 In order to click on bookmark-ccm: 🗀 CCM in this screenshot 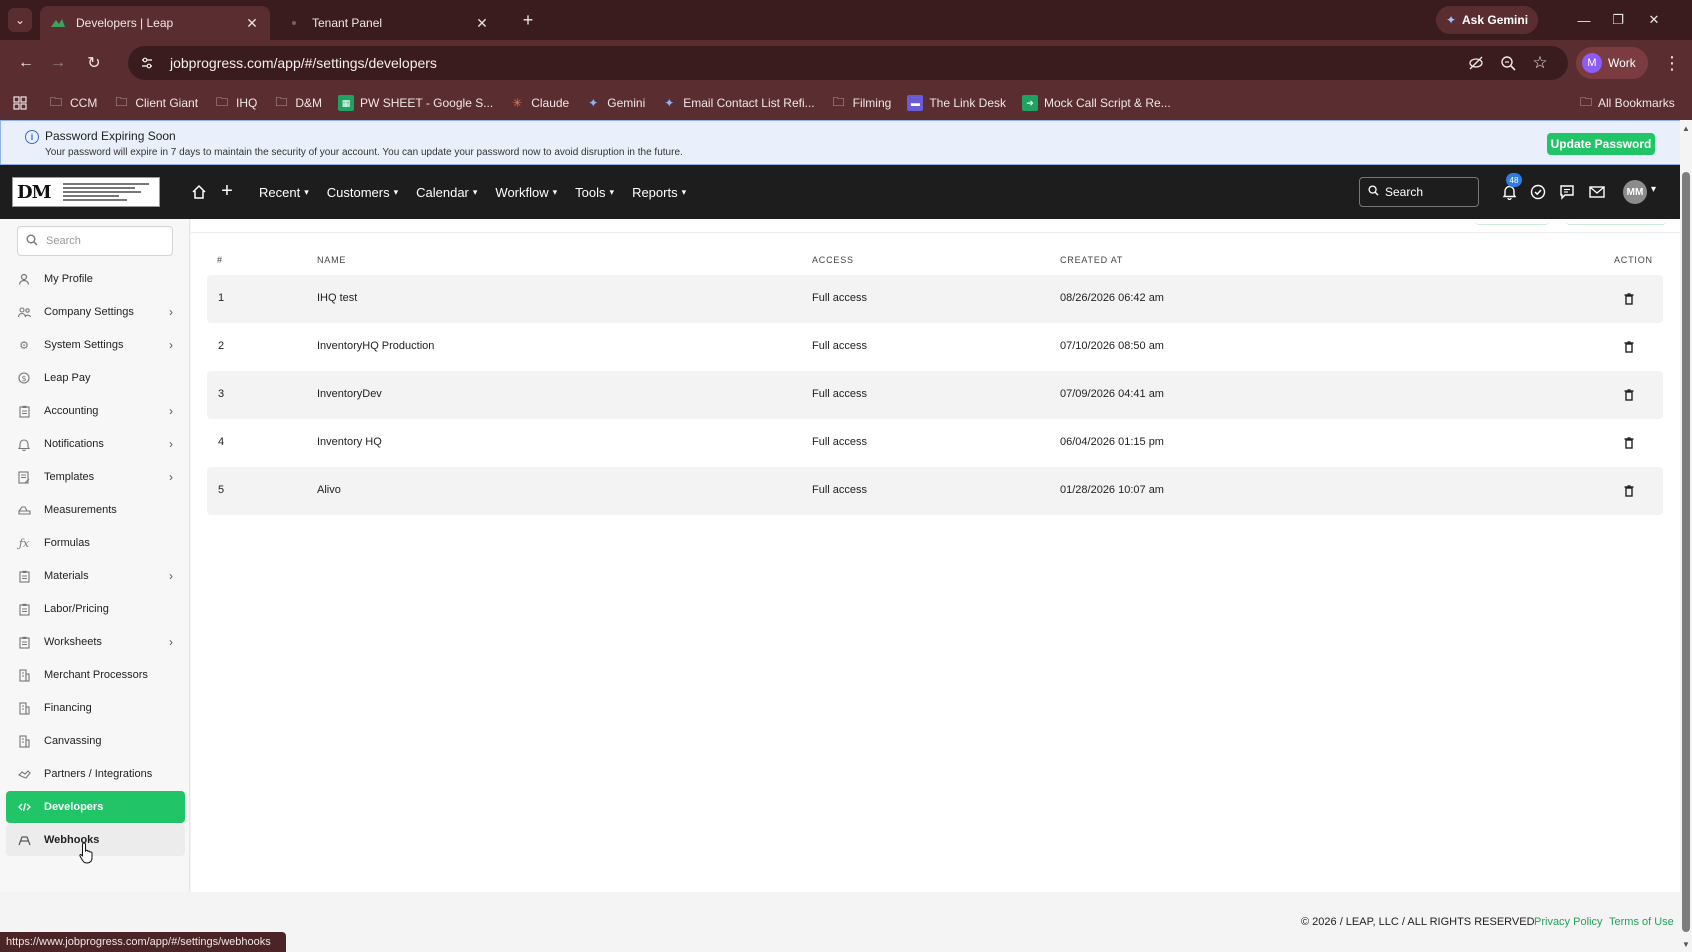, I will do `click(72, 103)`.